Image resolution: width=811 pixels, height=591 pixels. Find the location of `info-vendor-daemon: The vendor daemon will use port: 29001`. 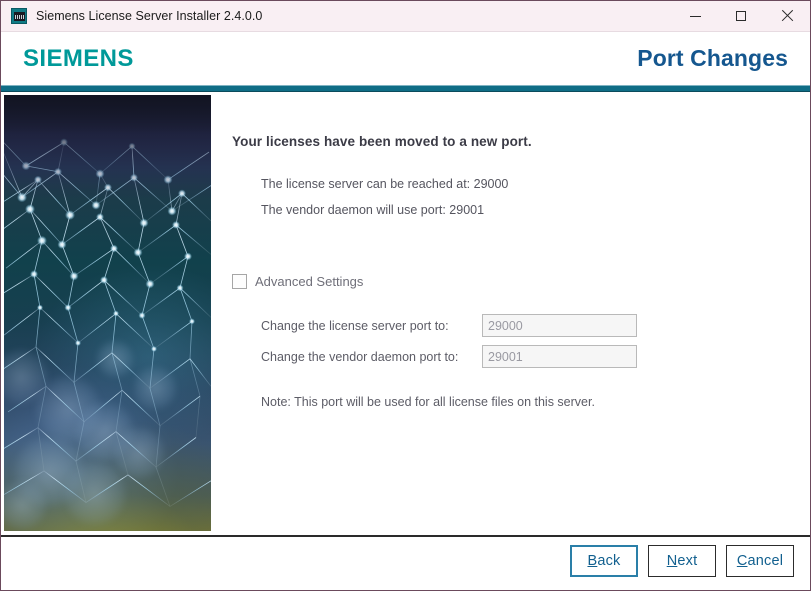

info-vendor-daemon: The vendor daemon will use port: 29001 is located at coordinates (373, 210).